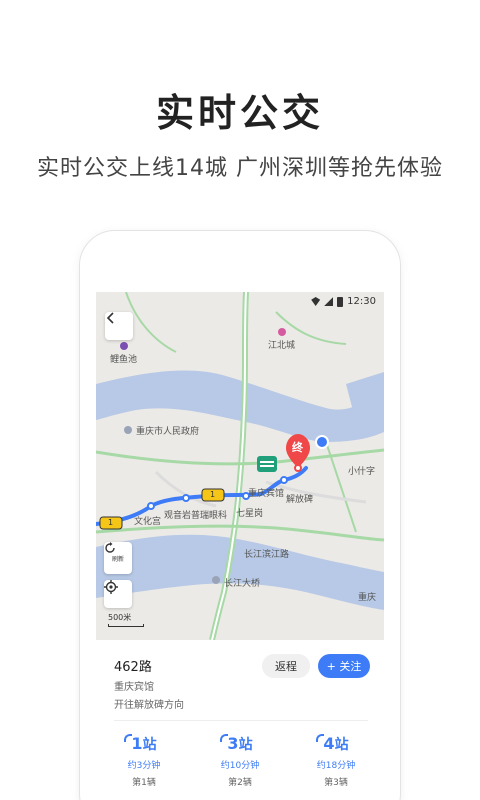 The width and height of the screenshot is (480, 800). Describe the element at coordinates (250, 514) in the screenshot. I see `map-label: 七星岗` at that location.